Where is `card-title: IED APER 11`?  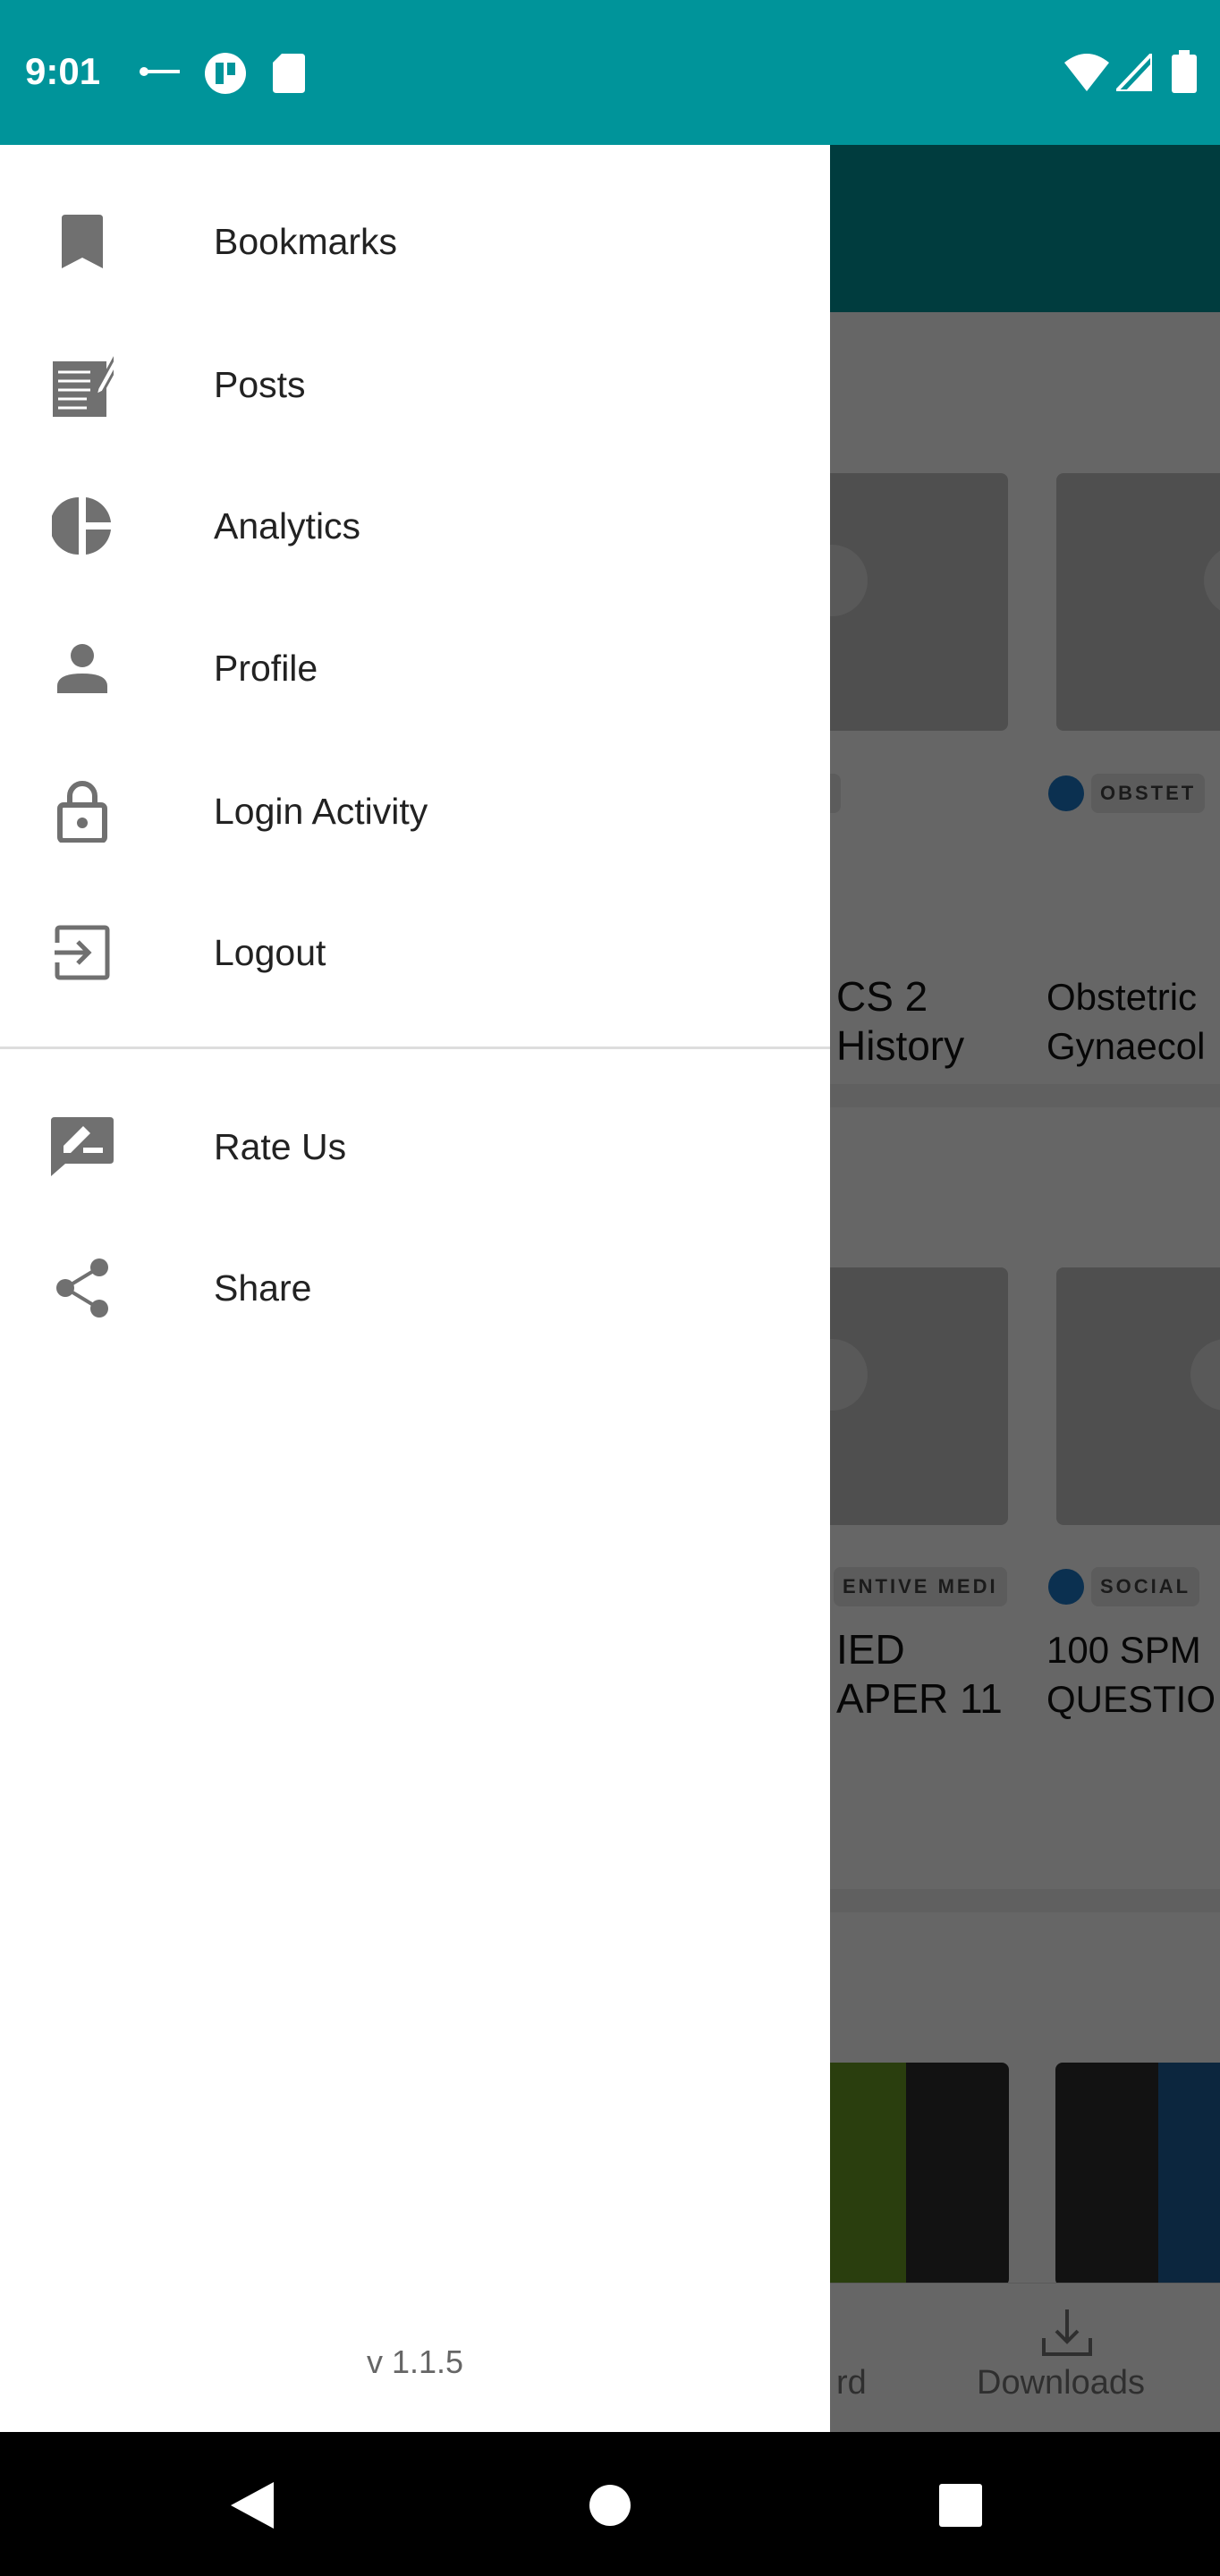 card-title: IED APER 11 is located at coordinates (920, 1674).